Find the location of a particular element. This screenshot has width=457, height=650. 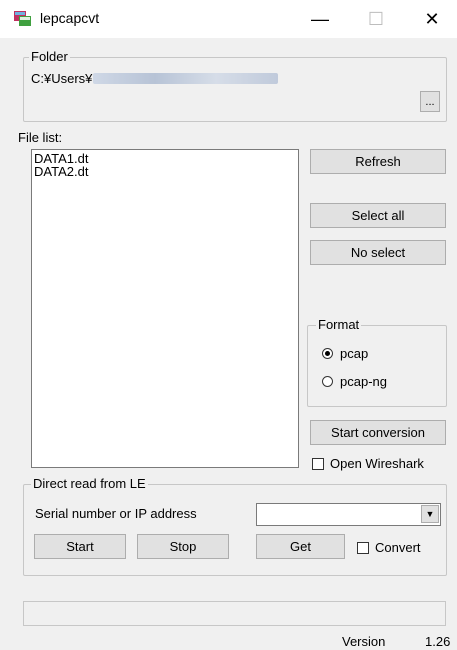

chevron-down-icon: ▼ is located at coordinates (430, 514).